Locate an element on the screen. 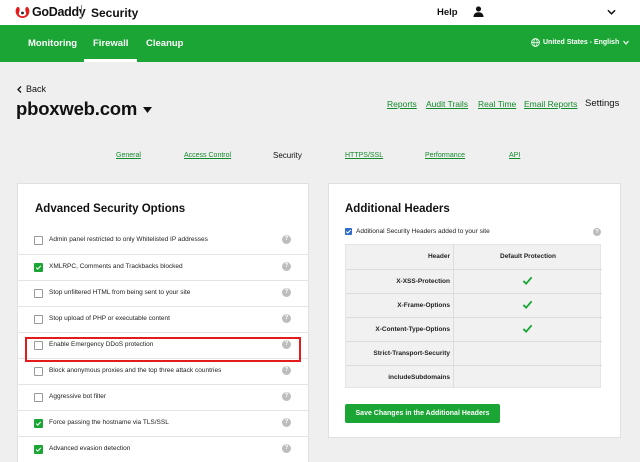  additional-headers-title: Additional Headers is located at coordinates (397, 209).